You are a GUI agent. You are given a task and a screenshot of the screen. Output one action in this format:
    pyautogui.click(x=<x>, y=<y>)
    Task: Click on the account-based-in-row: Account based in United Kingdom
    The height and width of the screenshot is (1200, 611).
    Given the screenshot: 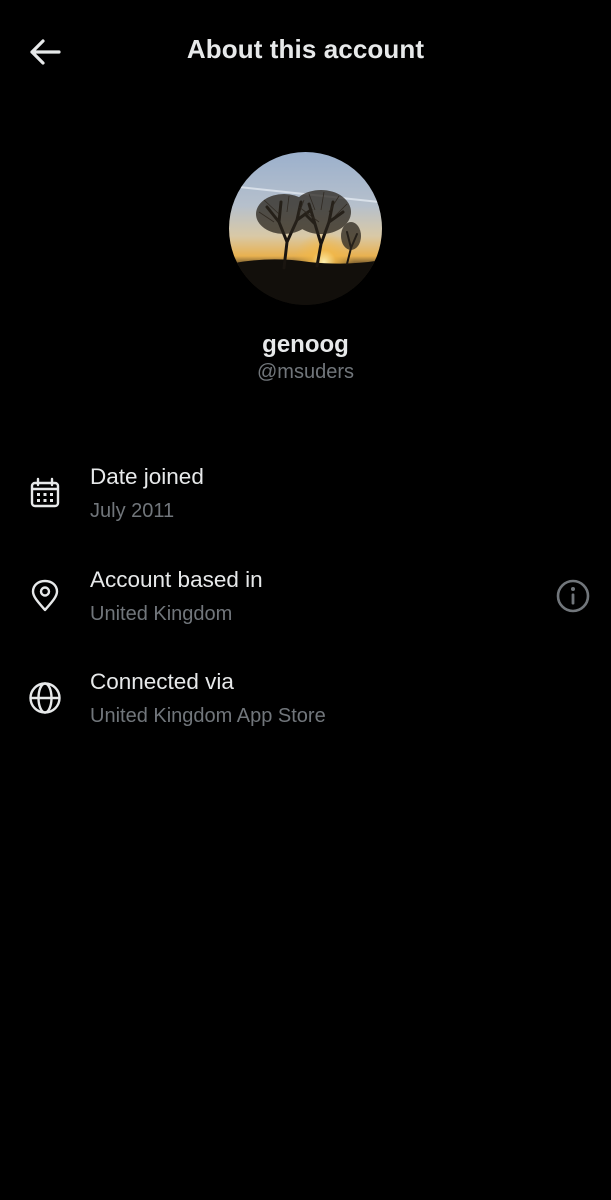 What is the action you would take?
    pyautogui.click(x=305, y=603)
    